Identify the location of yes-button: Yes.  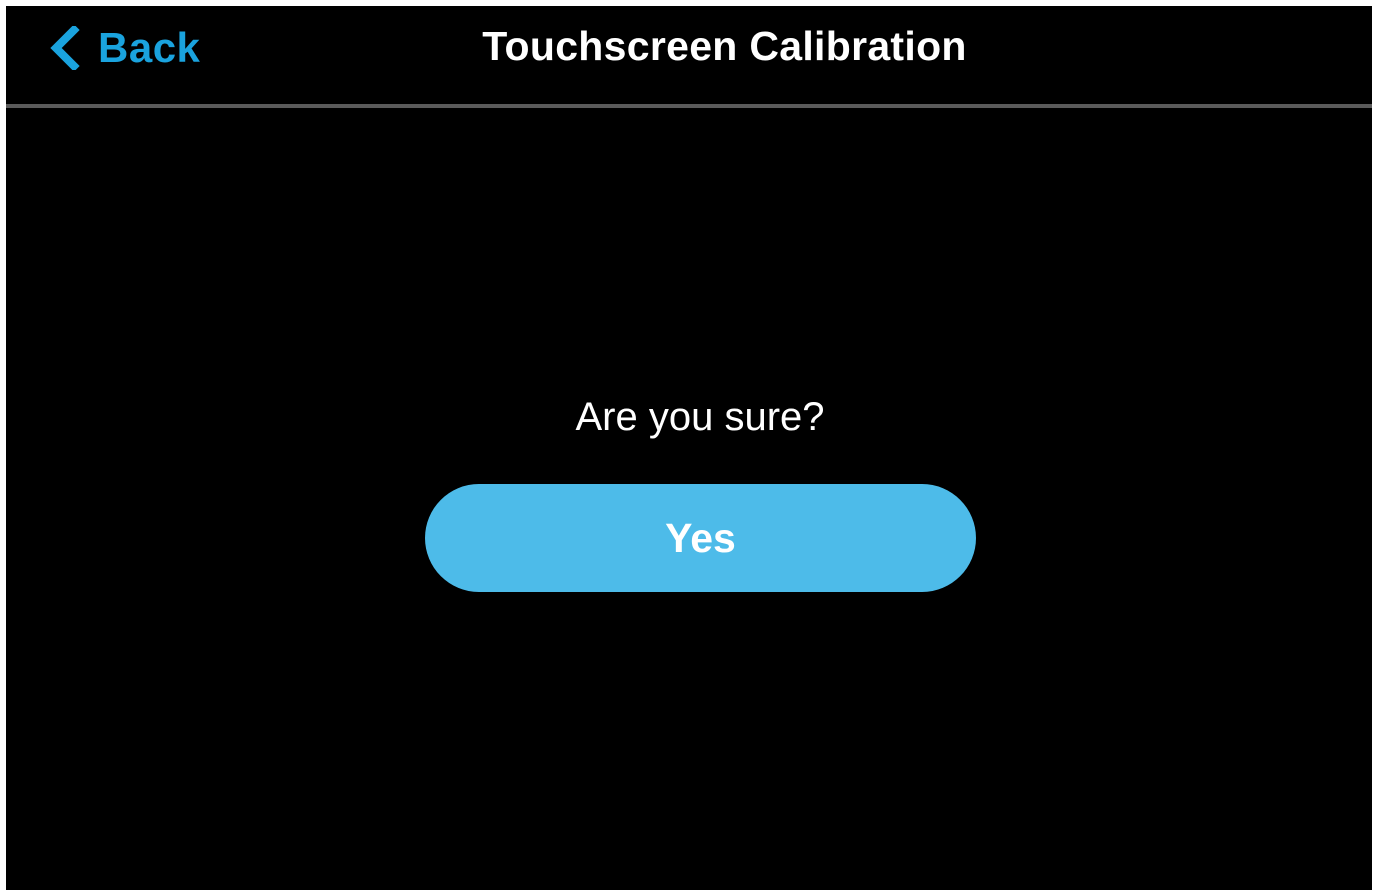
(700, 538).